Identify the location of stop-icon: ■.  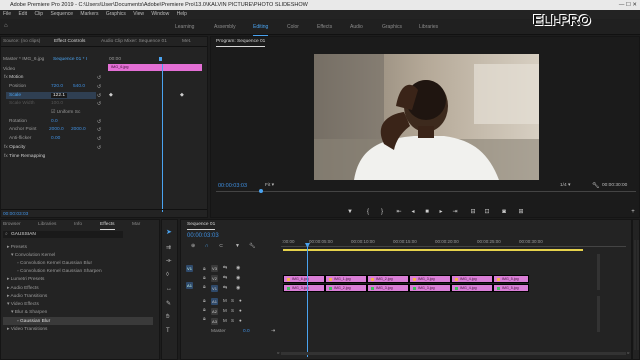
(427, 212).